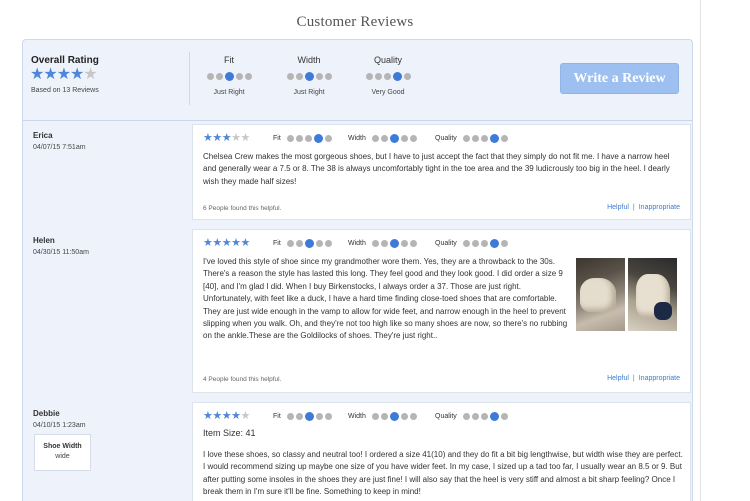 This screenshot has width=750, height=501. What do you see at coordinates (309, 76) in the screenshot?
I see `width-scale` at bounding box center [309, 76].